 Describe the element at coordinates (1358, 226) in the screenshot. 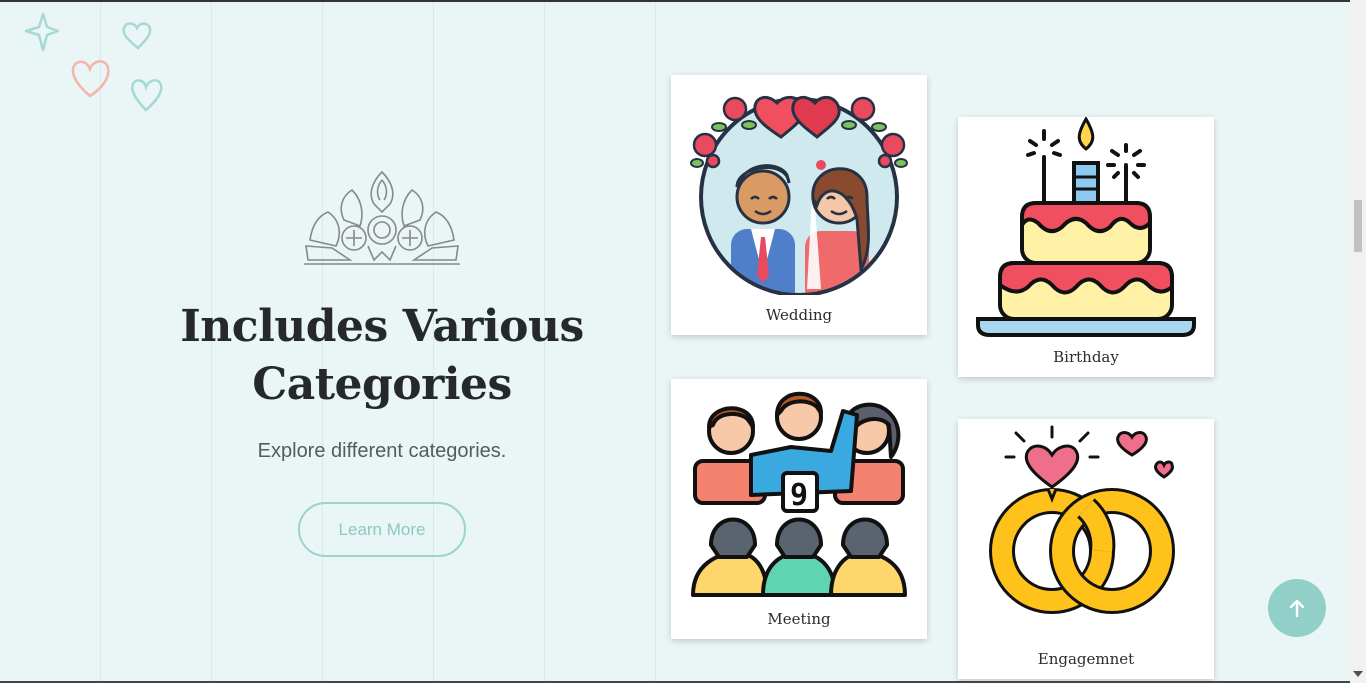

I see `scrollbar-thumb` at that location.